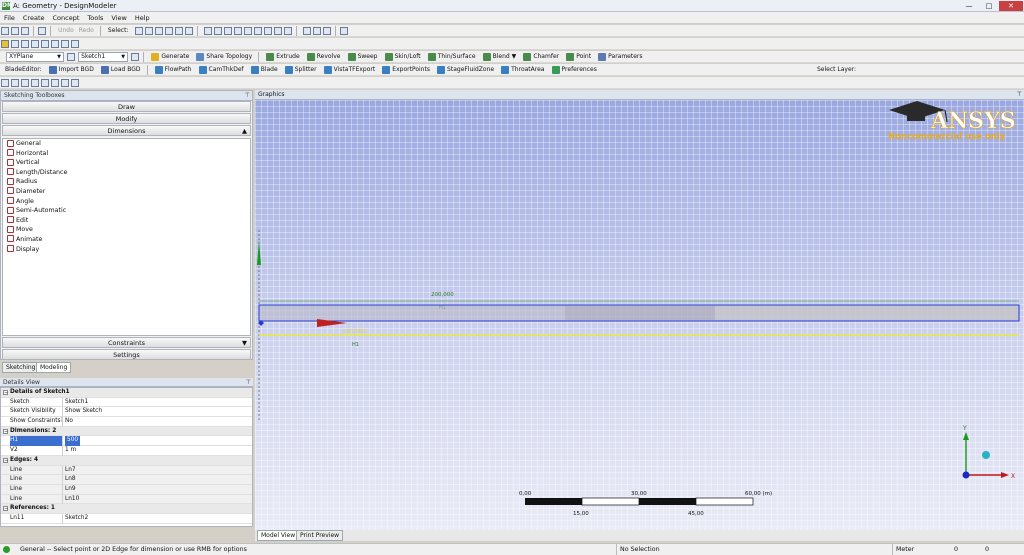  Describe the element at coordinates (126, 489) in the screenshot. I see `edge-row: Line Ln9` at that location.